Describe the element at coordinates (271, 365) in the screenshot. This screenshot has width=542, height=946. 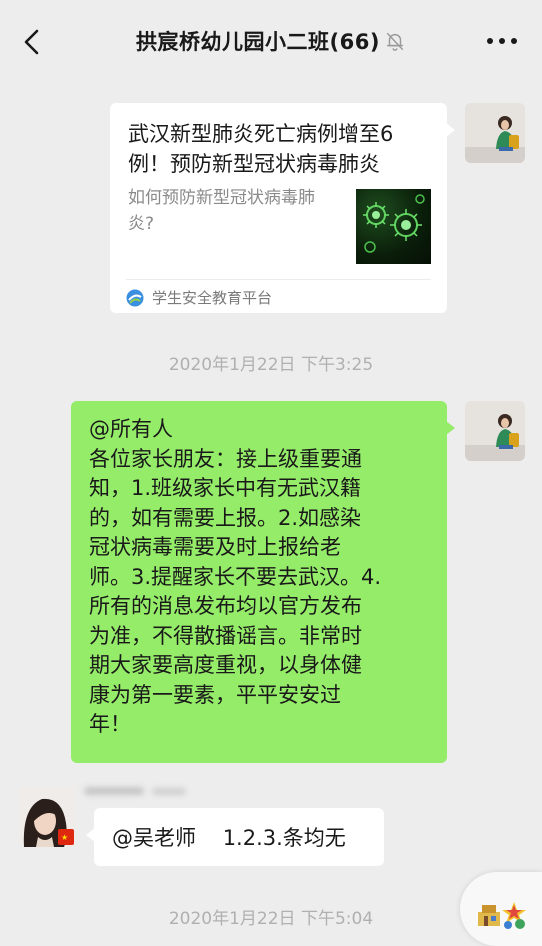
I see `message-timestamp: 2020年1月22日 下午3:25` at that location.